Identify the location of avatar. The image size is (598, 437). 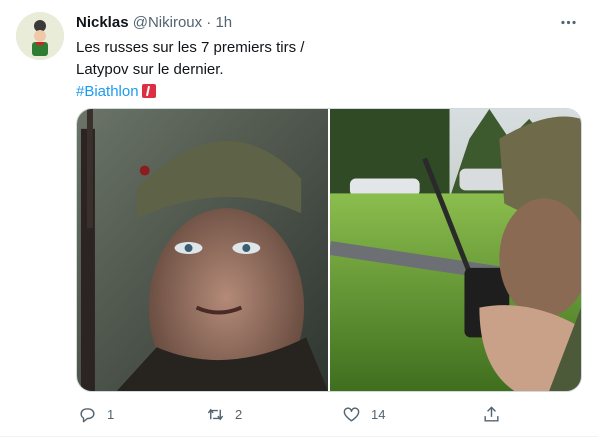
(40, 36).